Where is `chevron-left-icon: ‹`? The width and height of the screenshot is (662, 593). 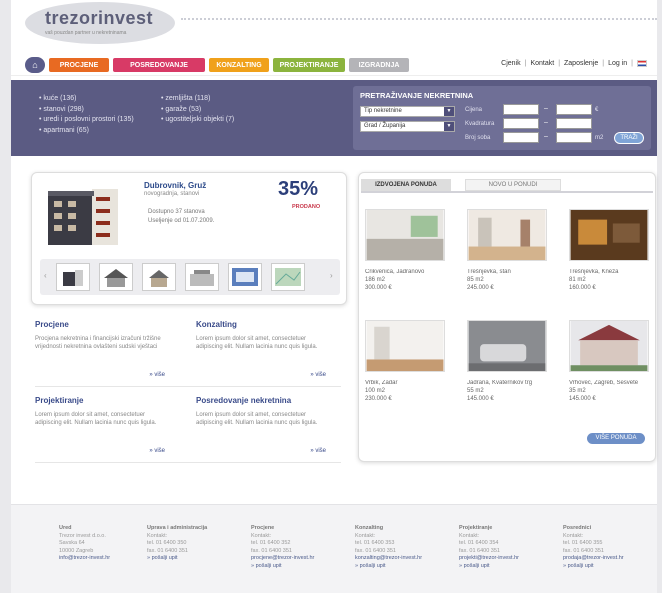 chevron-left-icon: ‹ is located at coordinates (45, 275).